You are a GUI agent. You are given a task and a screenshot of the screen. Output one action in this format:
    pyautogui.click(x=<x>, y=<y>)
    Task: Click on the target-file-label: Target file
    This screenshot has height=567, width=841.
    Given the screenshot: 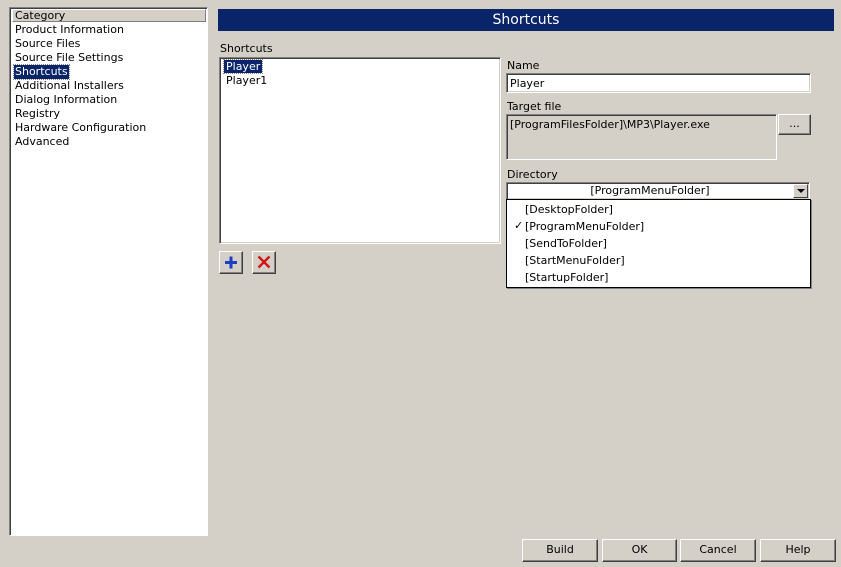 What is the action you would take?
    pyautogui.click(x=534, y=106)
    